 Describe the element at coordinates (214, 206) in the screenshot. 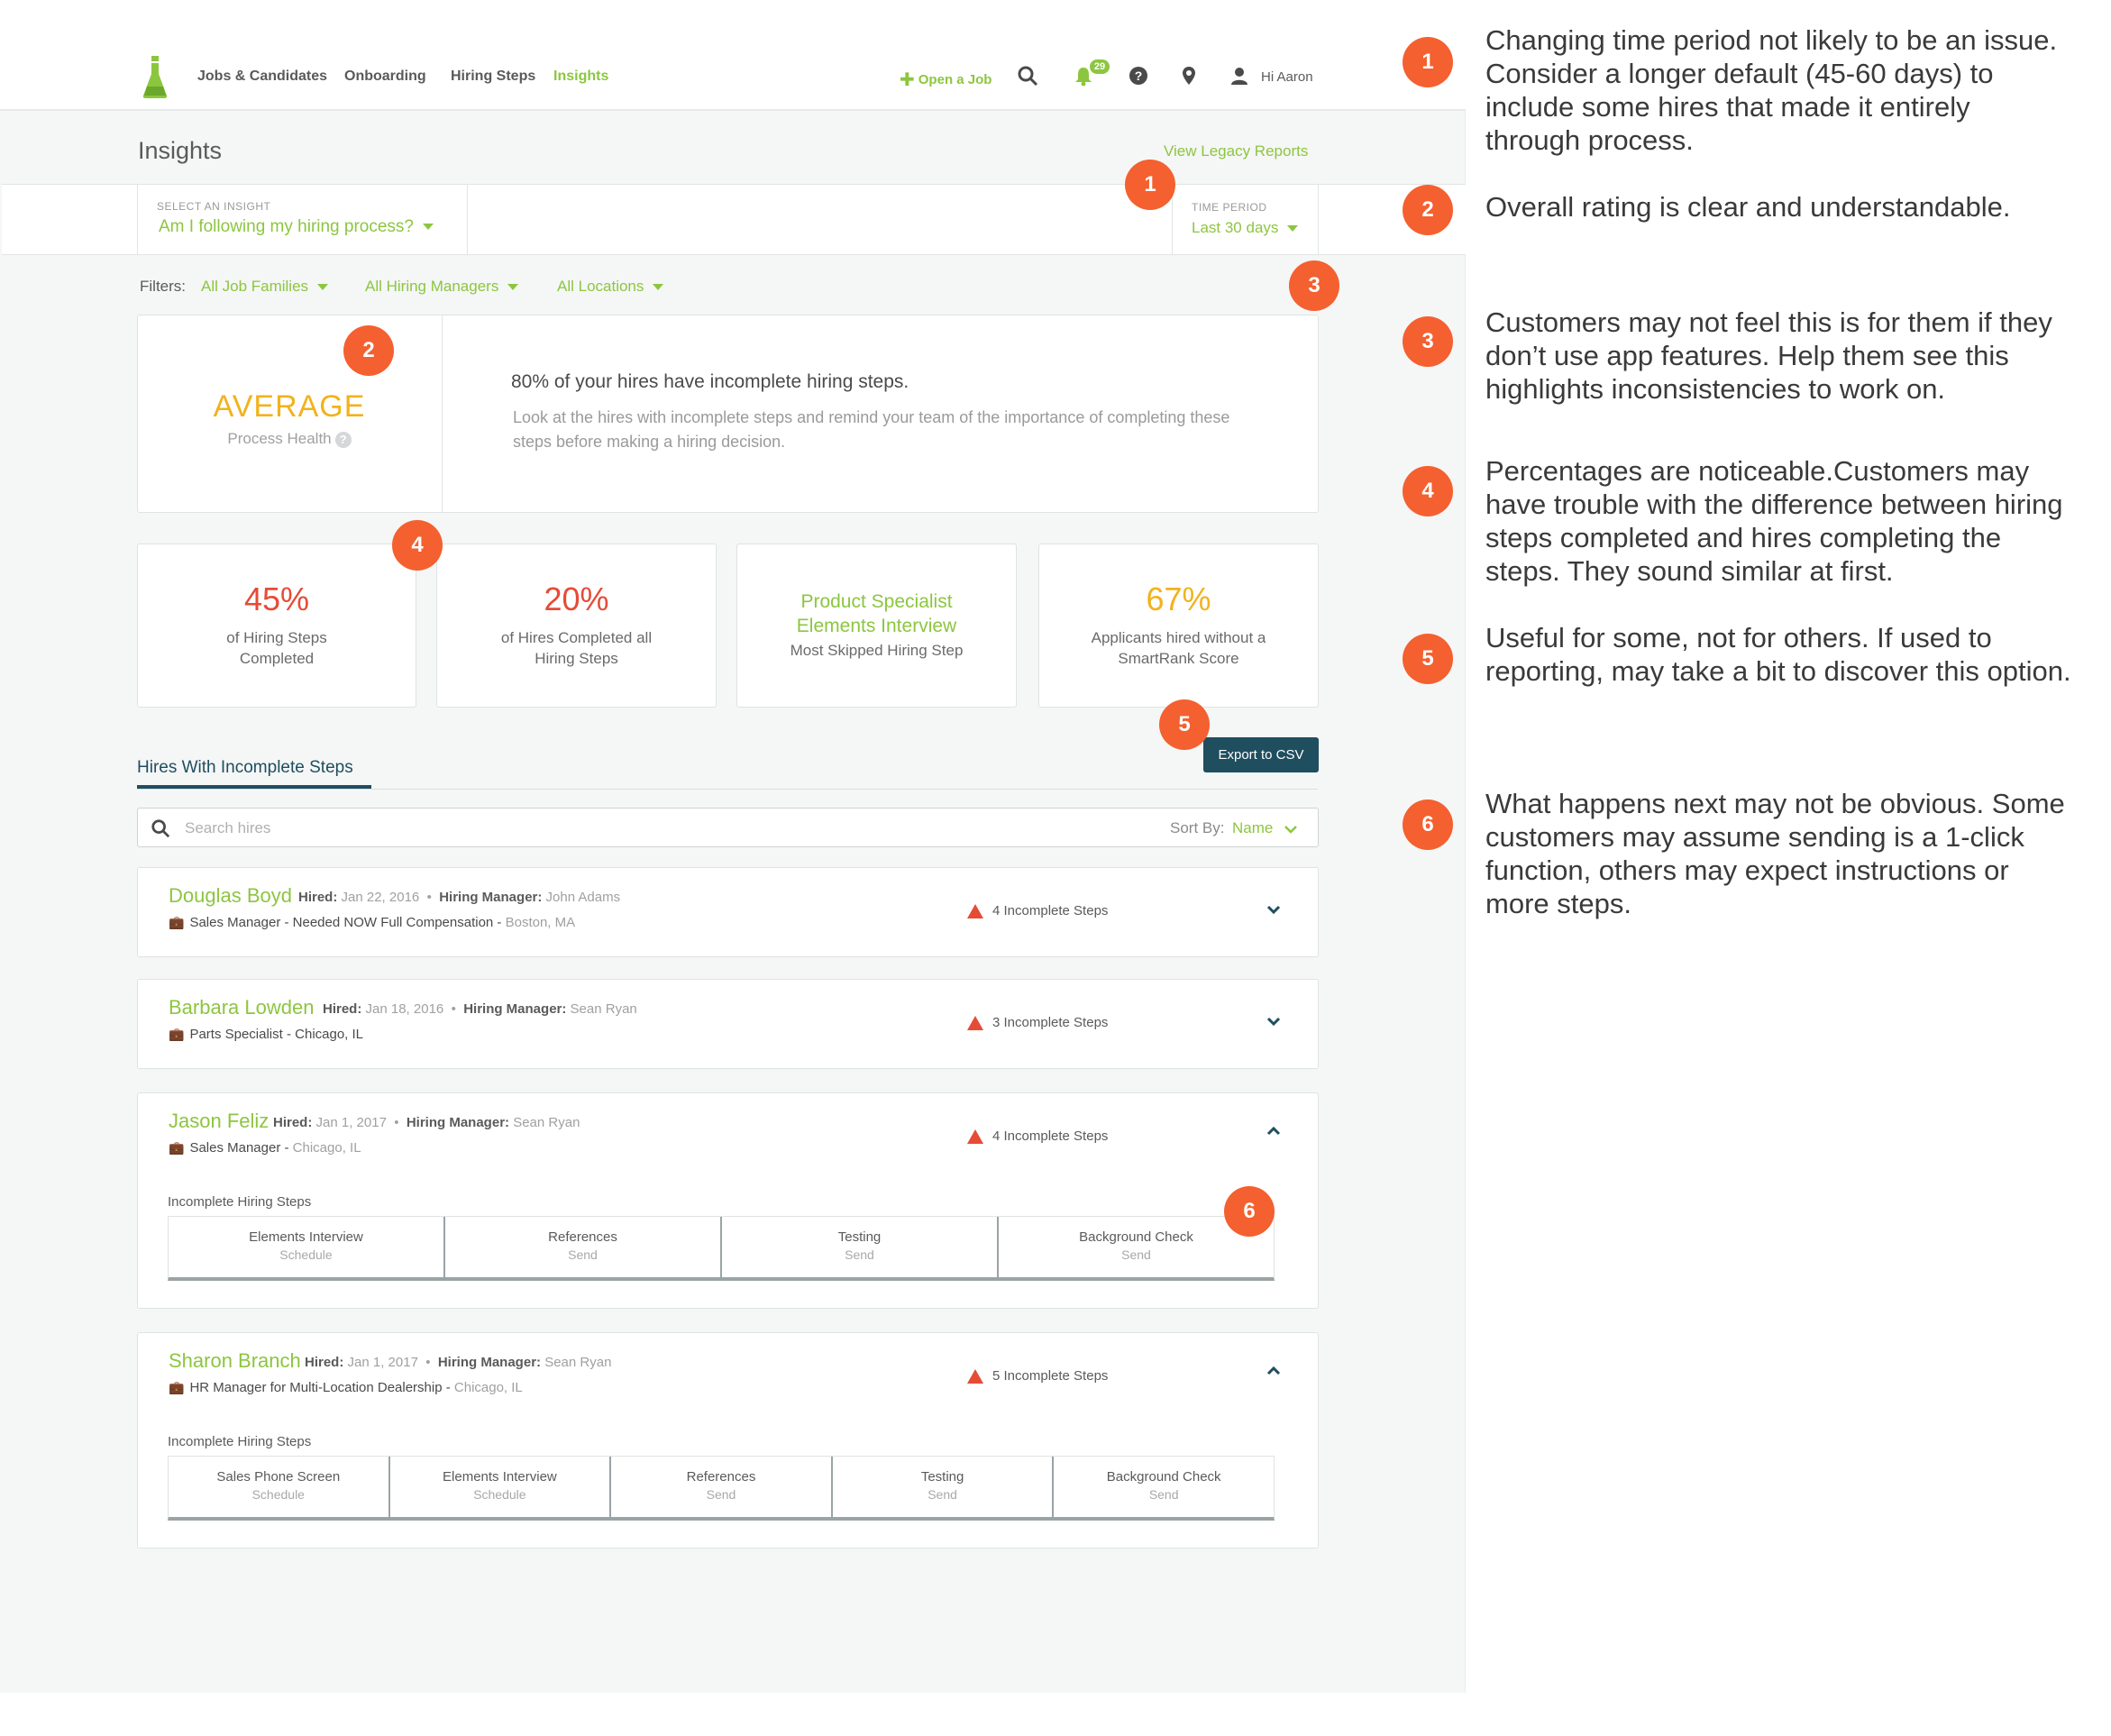

I see `select-insight-label: SELECT AN INSIGHT` at that location.